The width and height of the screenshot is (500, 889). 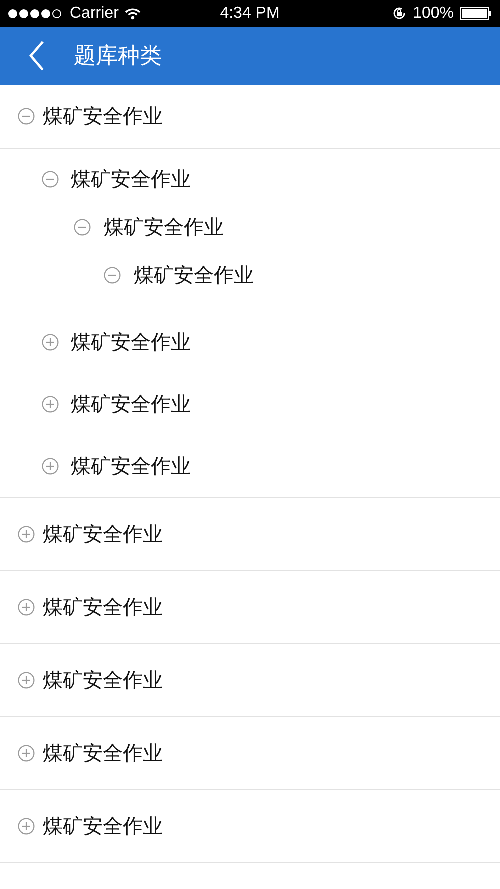 I want to click on battery-icon, so click(x=476, y=13).